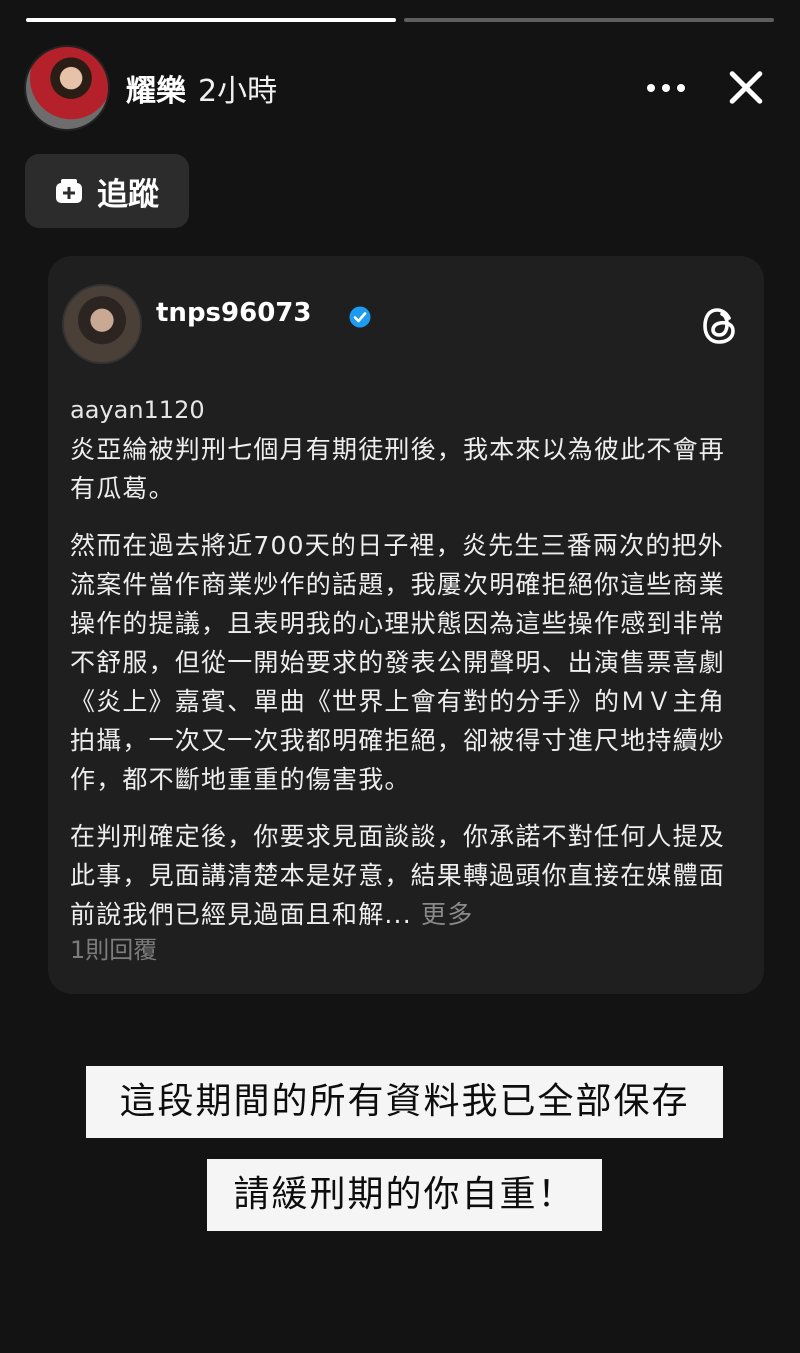 Image resolution: width=800 pixels, height=1353 pixels. What do you see at coordinates (447, 914) in the screenshot?
I see `more-link: 更多` at bounding box center [447, 914].